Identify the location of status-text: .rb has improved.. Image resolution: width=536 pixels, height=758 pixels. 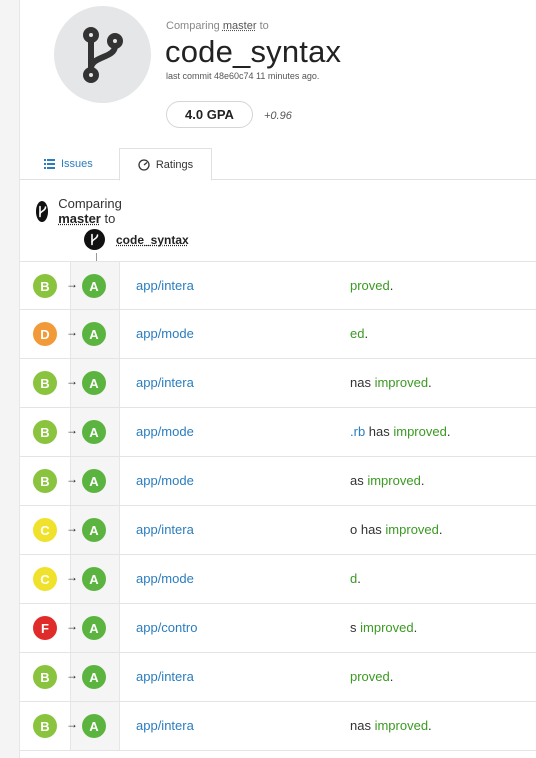
(443, 431).